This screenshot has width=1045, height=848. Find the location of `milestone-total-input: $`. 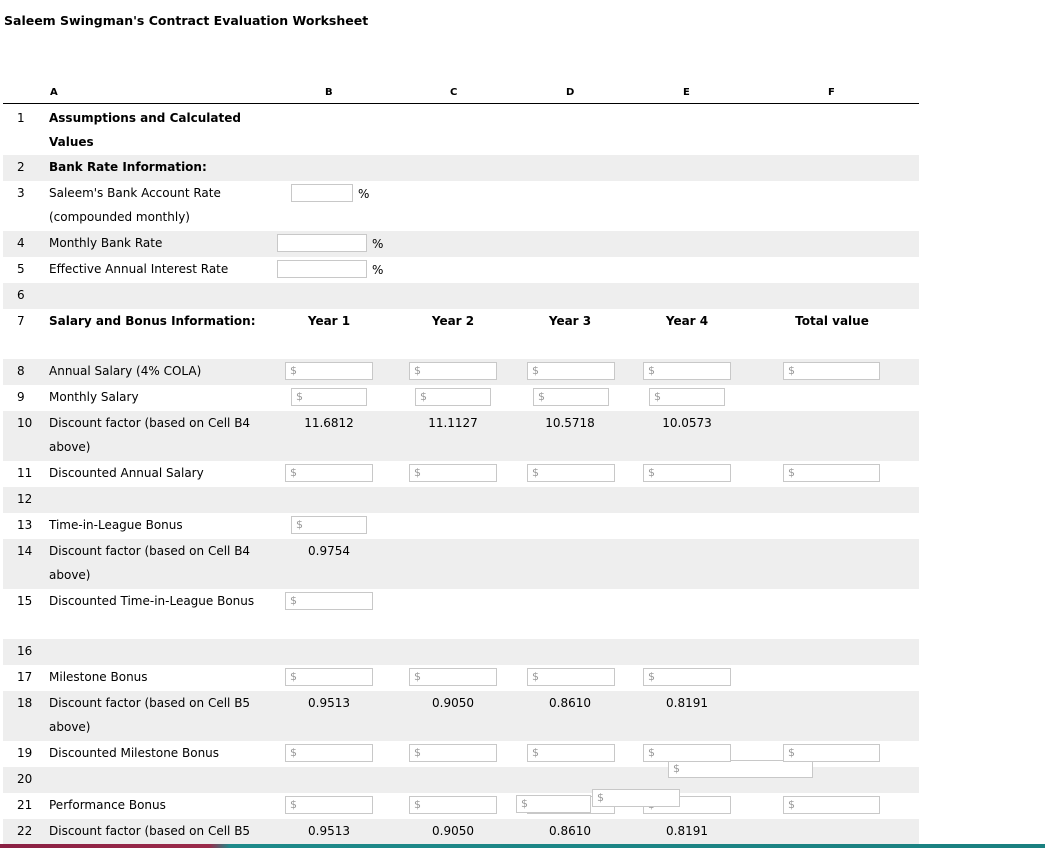

milestone-total-input: $ is located at coordinates (740, 769).